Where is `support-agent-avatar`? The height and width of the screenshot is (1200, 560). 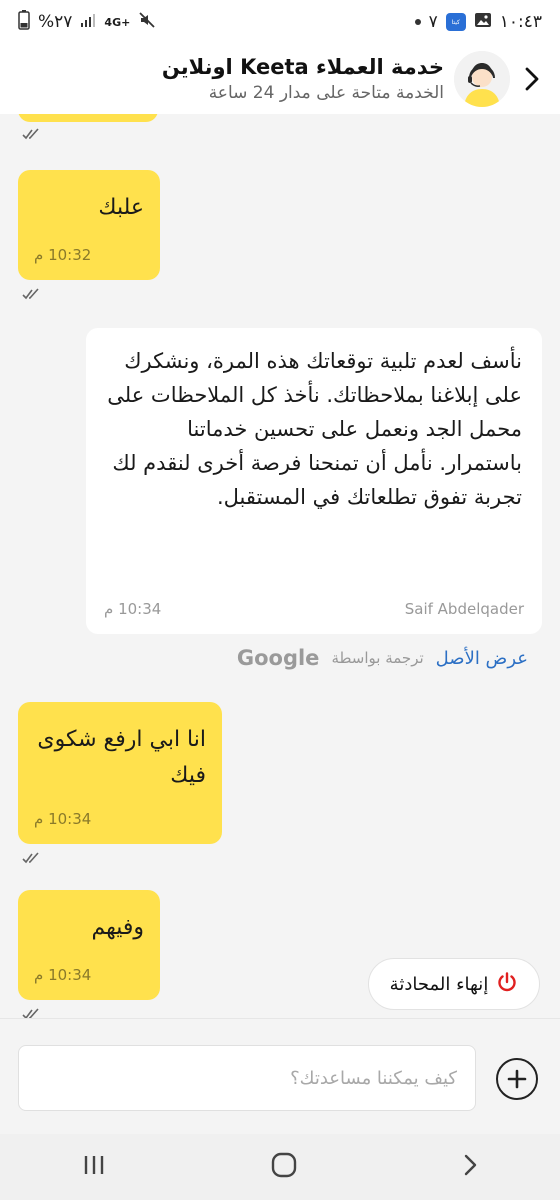
support-agent-avatar is located at coordinates (482, 79).